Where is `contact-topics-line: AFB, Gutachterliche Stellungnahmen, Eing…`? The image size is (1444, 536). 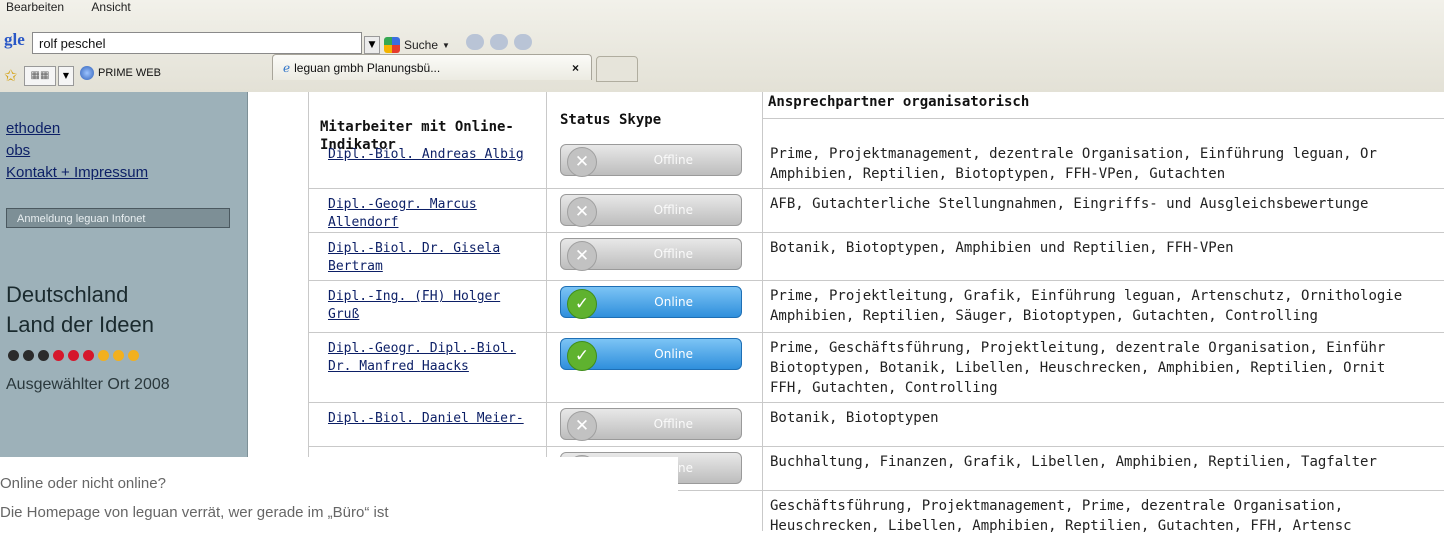
contact-topics-line: AFB, Gutachterliche Stellungnahmen, Eing… is located at coordinates (1069, 204).